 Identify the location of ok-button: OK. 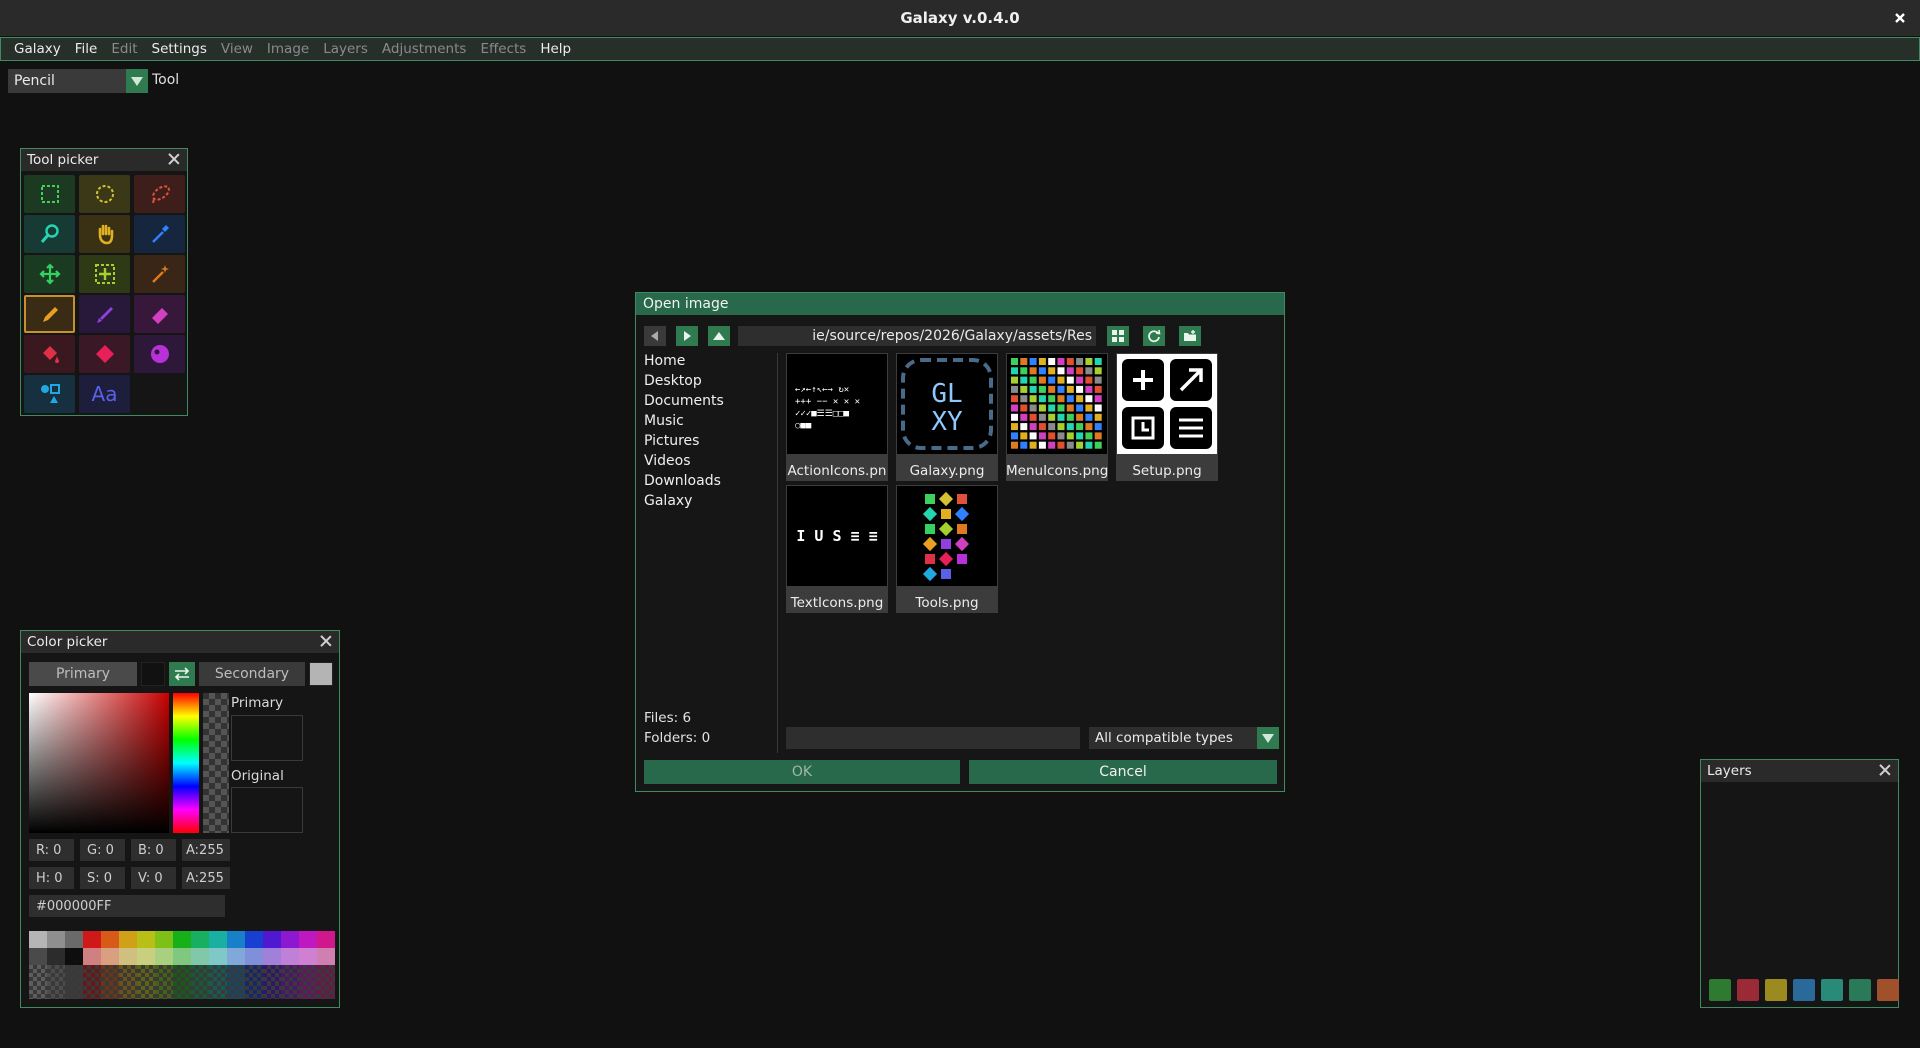
(802, 772).